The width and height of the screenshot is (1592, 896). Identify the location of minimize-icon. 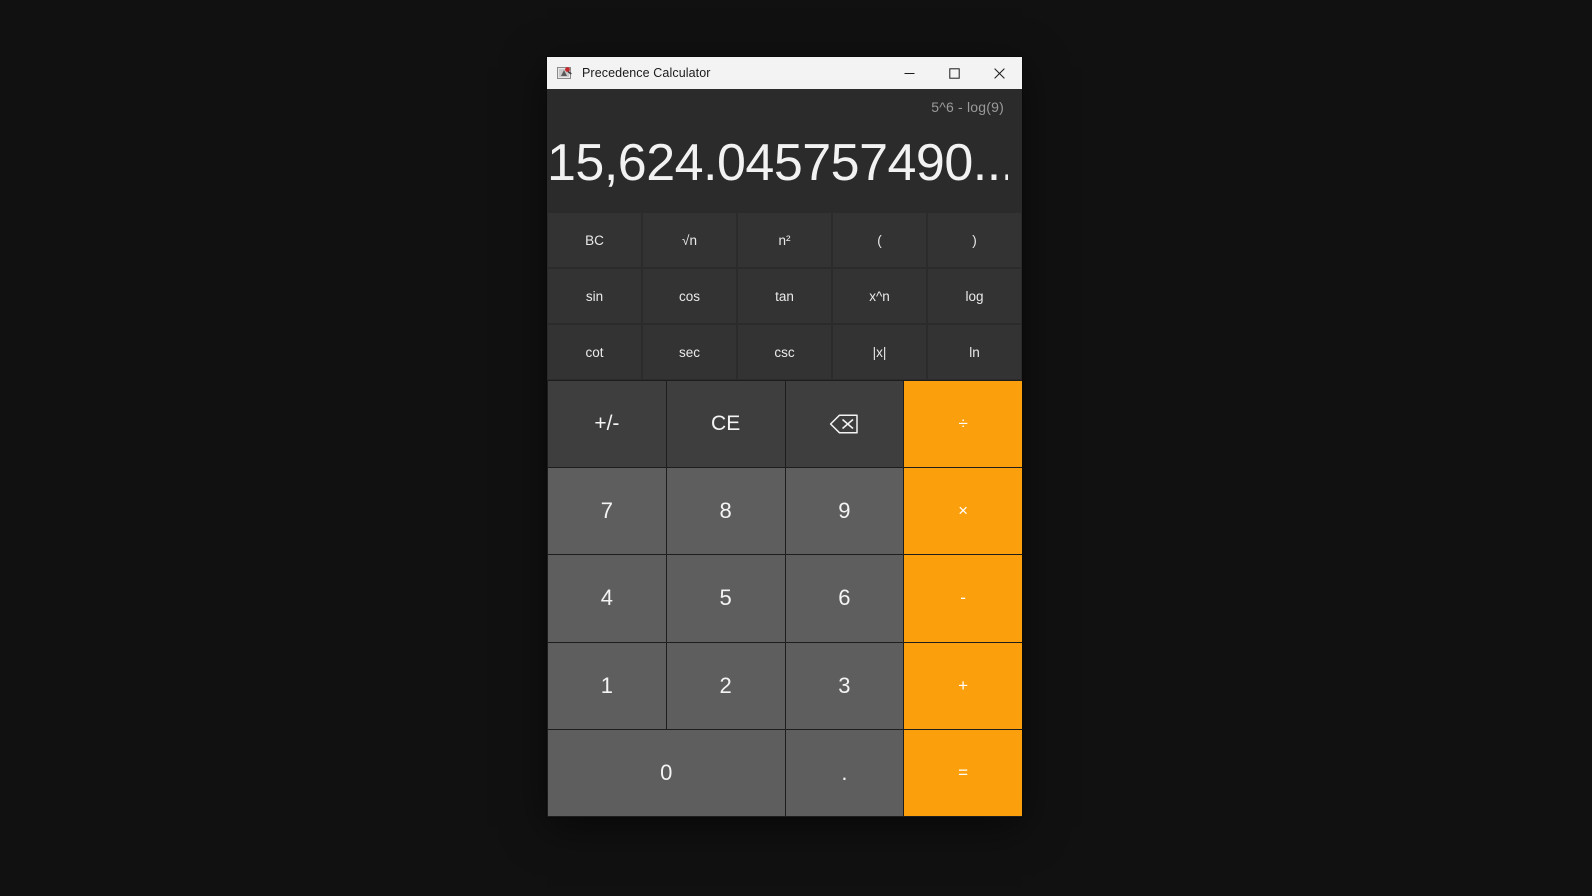
(909, 73).